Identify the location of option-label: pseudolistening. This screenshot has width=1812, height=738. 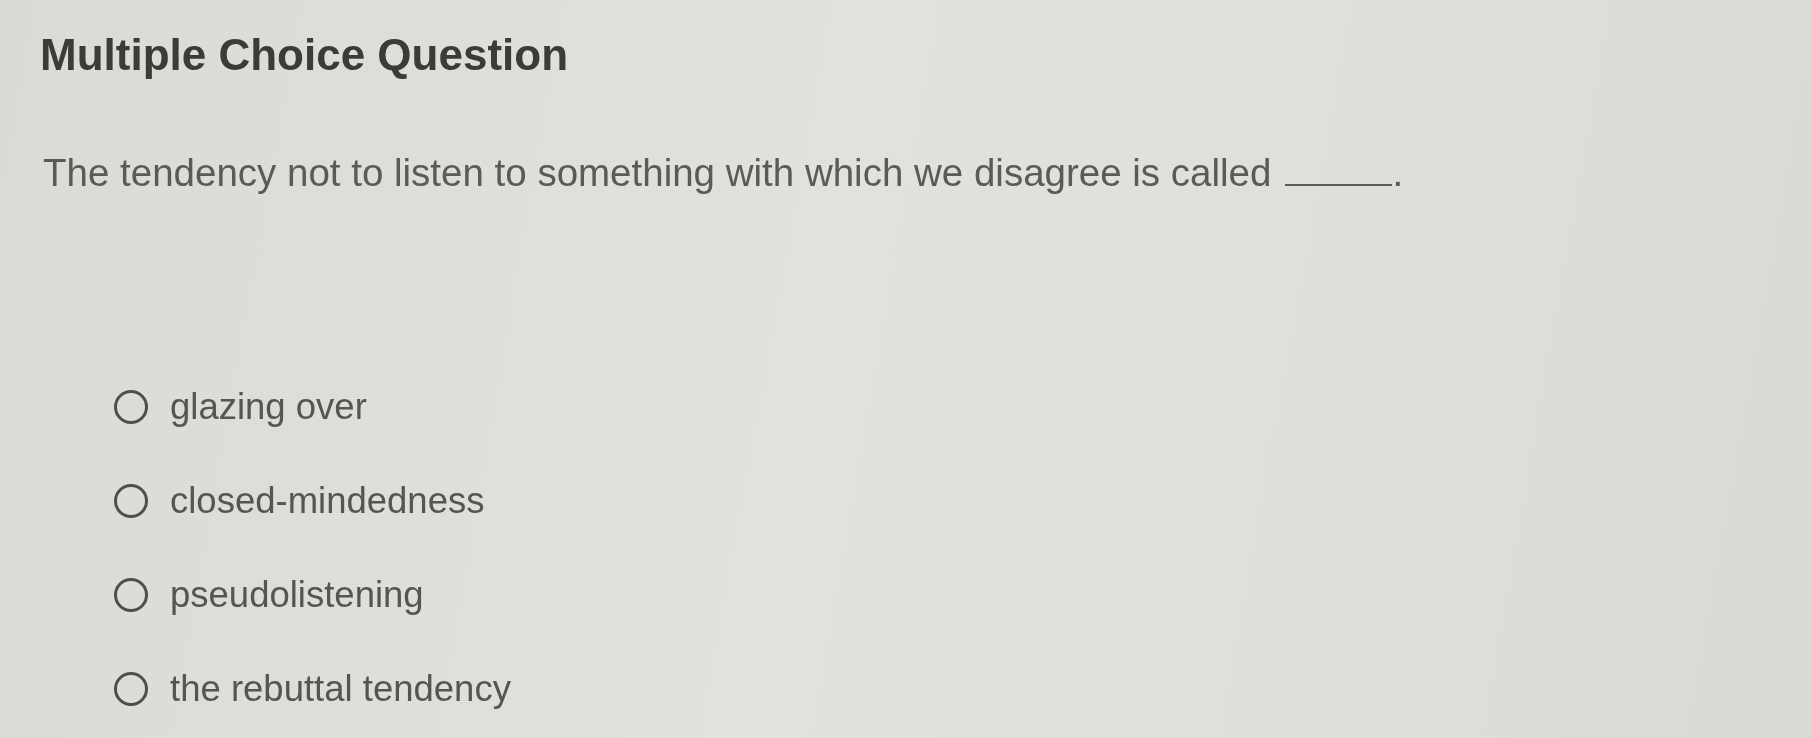
(297, 595).